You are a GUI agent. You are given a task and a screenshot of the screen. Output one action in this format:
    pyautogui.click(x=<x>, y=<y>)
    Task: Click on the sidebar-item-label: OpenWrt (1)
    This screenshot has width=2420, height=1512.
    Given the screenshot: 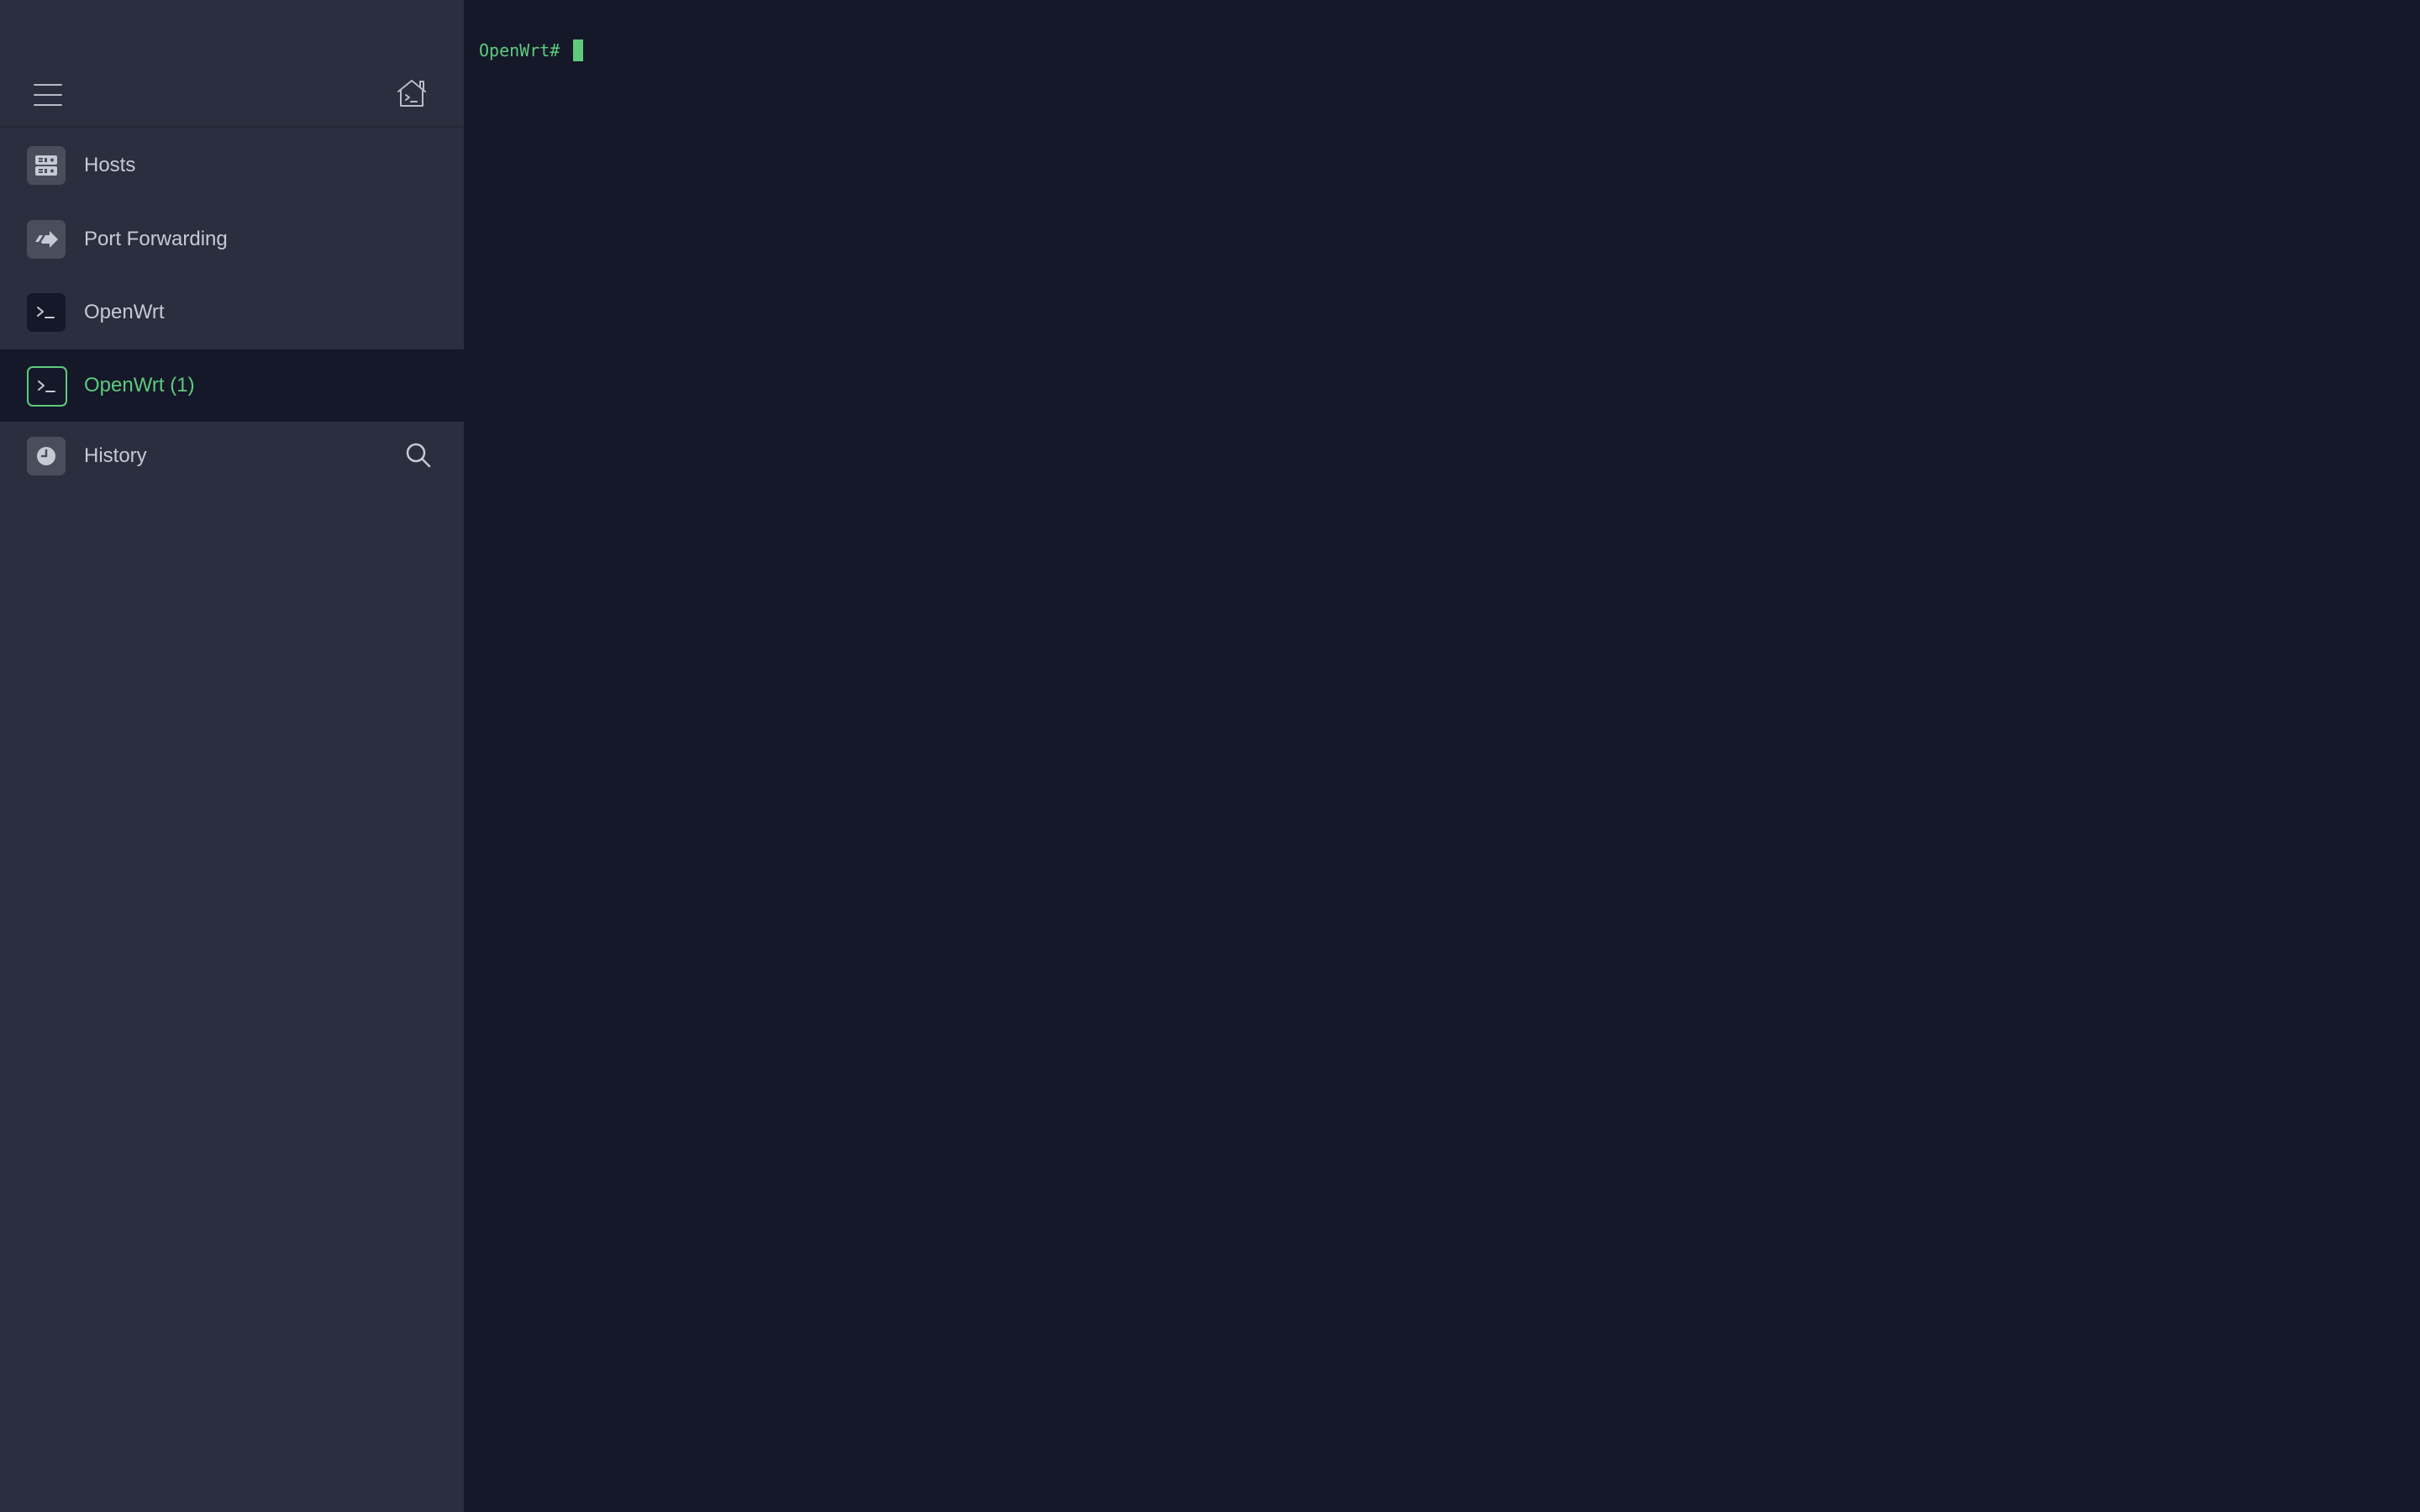 What is the action you would take?
    pyautogui.click(x=139, y=385)
    